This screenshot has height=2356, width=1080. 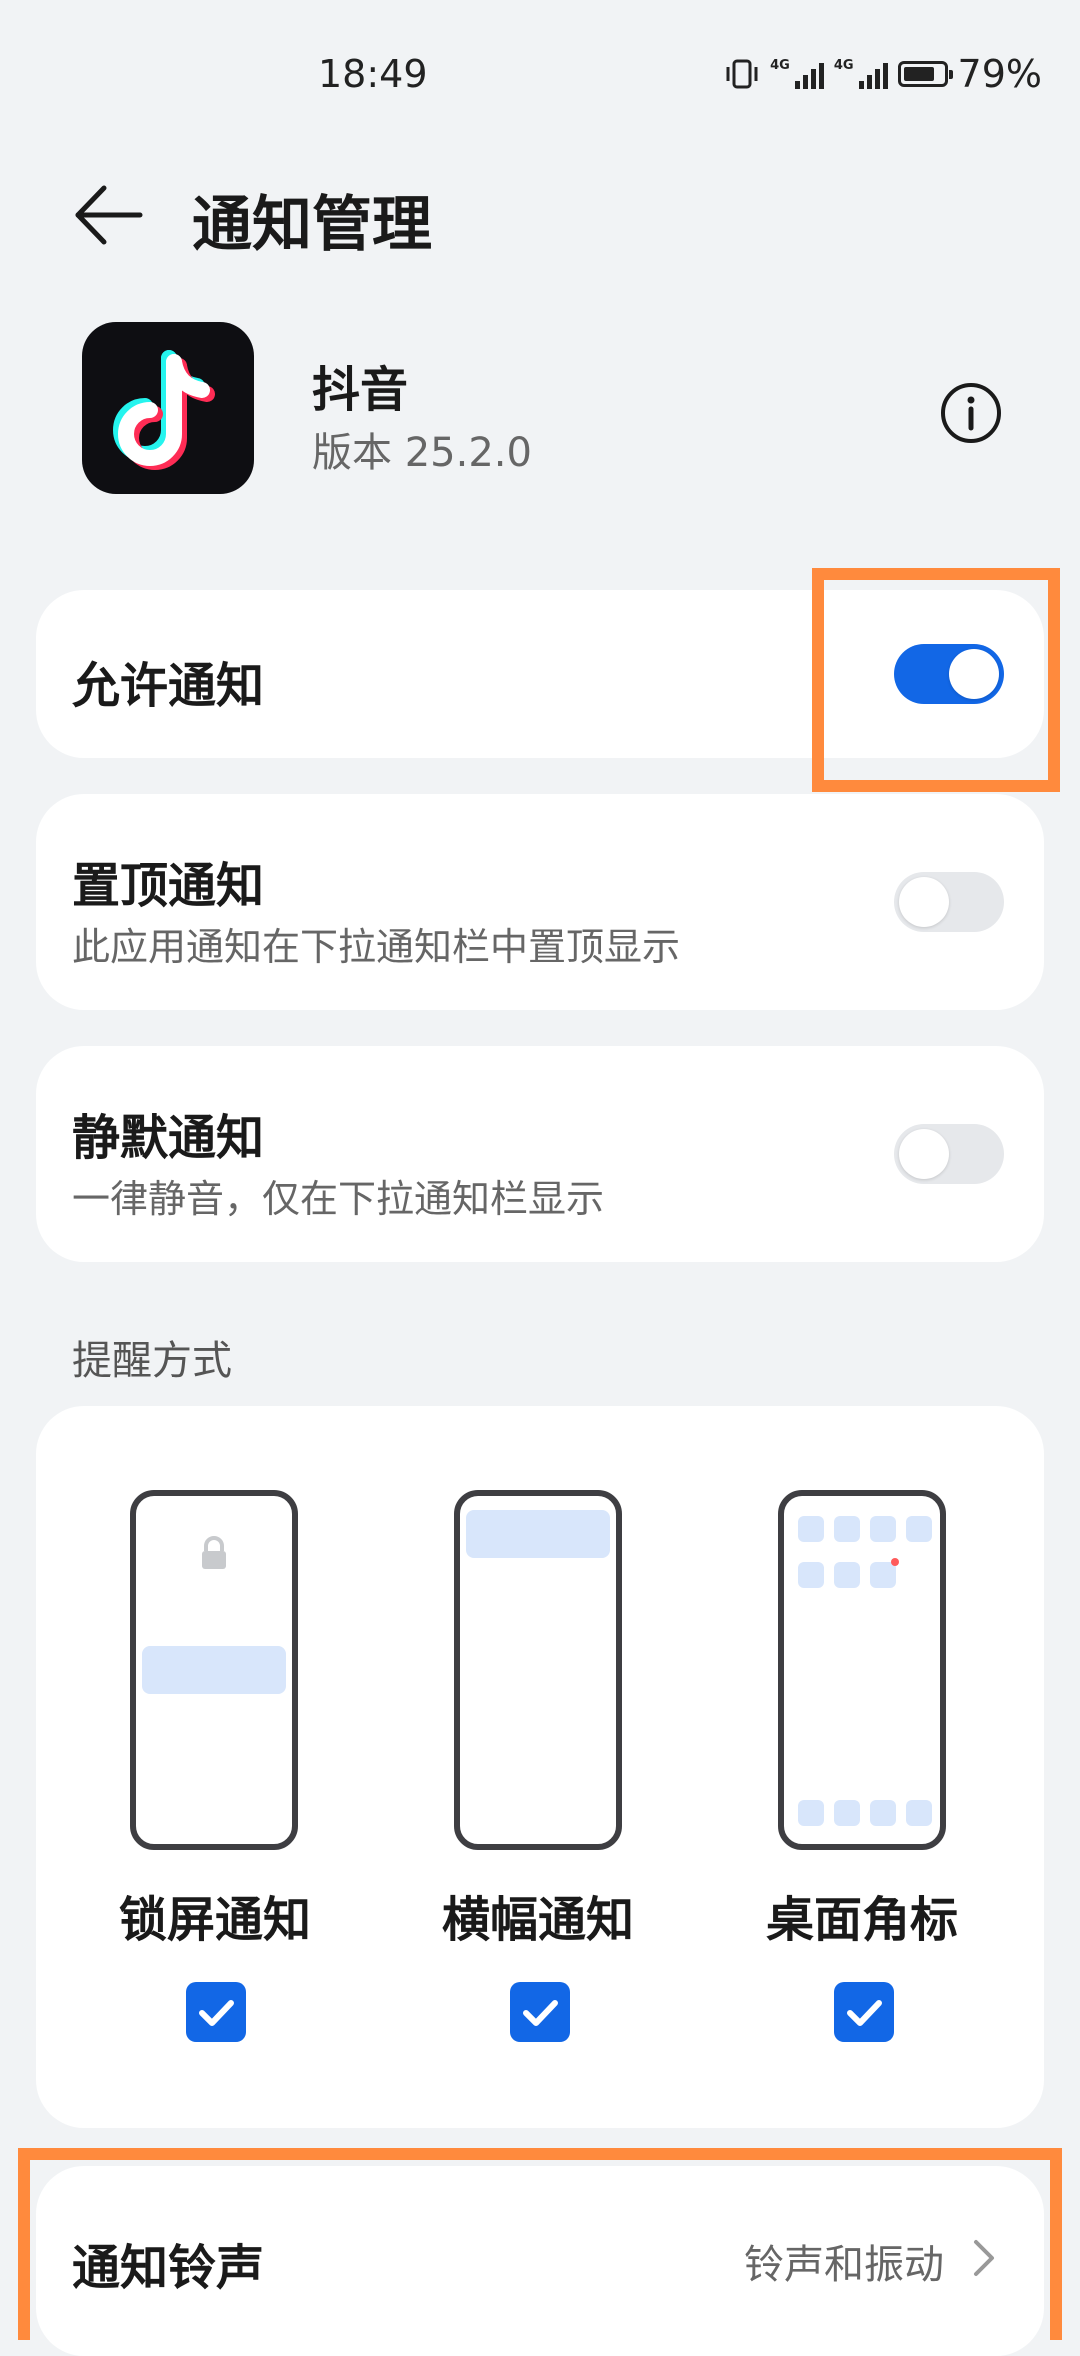 What do you see at coordinates (216, 2012) in the screenshot?
I see `lock-screen-checkbox` at bounding box center [216, 2012].